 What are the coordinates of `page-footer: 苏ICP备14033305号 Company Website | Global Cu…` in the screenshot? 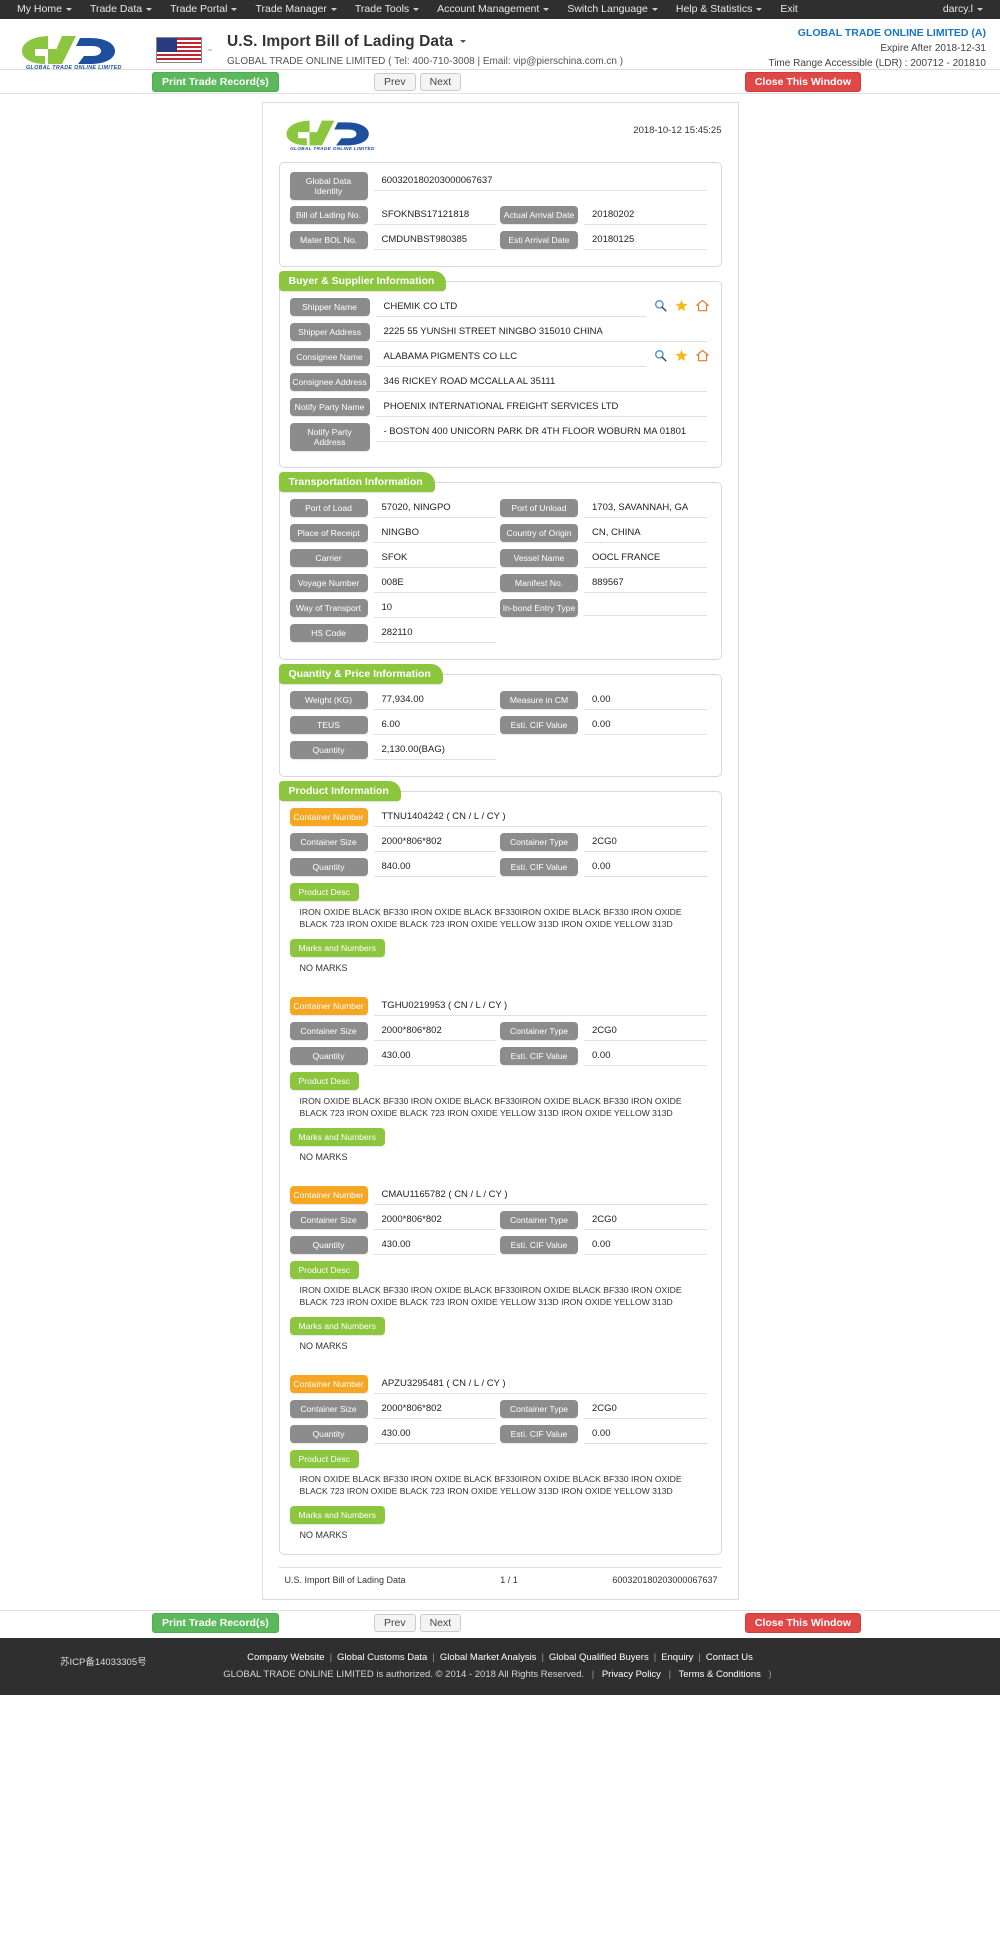 It's located at (500, 1666).